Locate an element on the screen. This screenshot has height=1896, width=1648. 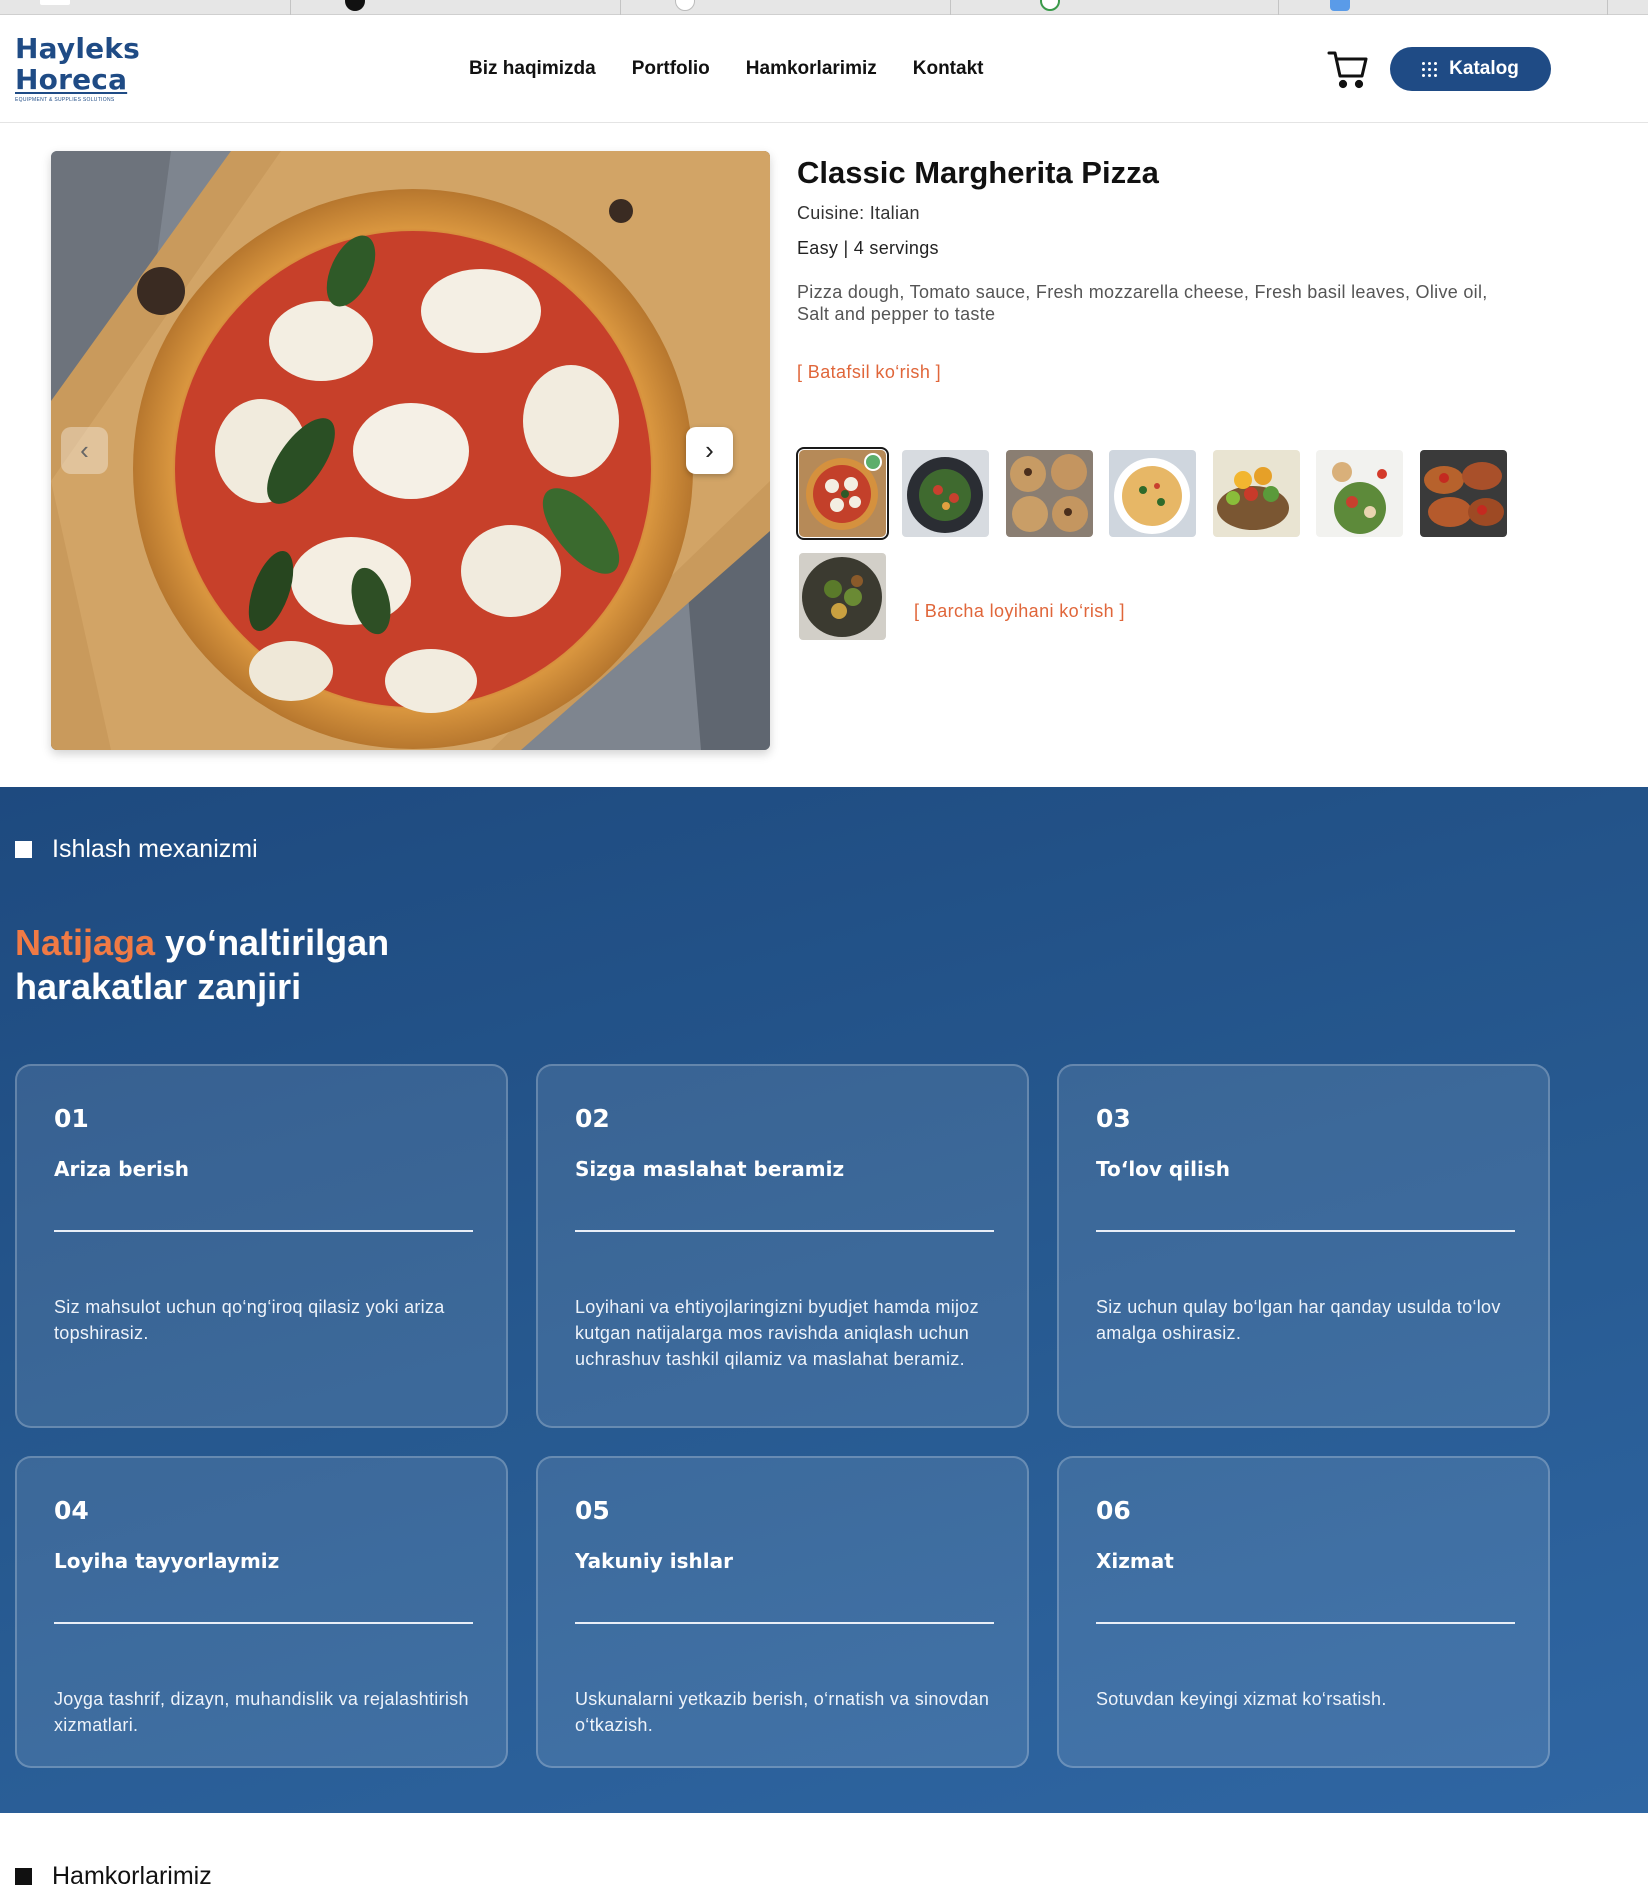
step-title: Xizmat is located at coordinates (1135, 1561).